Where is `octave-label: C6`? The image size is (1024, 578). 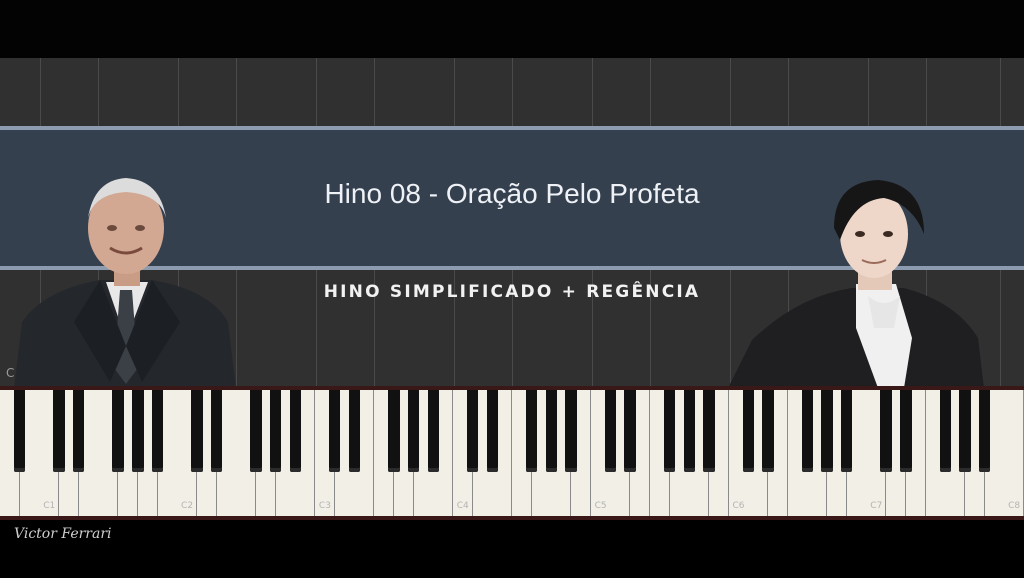
octave-label: C6 is located at coordinates (738, 506).